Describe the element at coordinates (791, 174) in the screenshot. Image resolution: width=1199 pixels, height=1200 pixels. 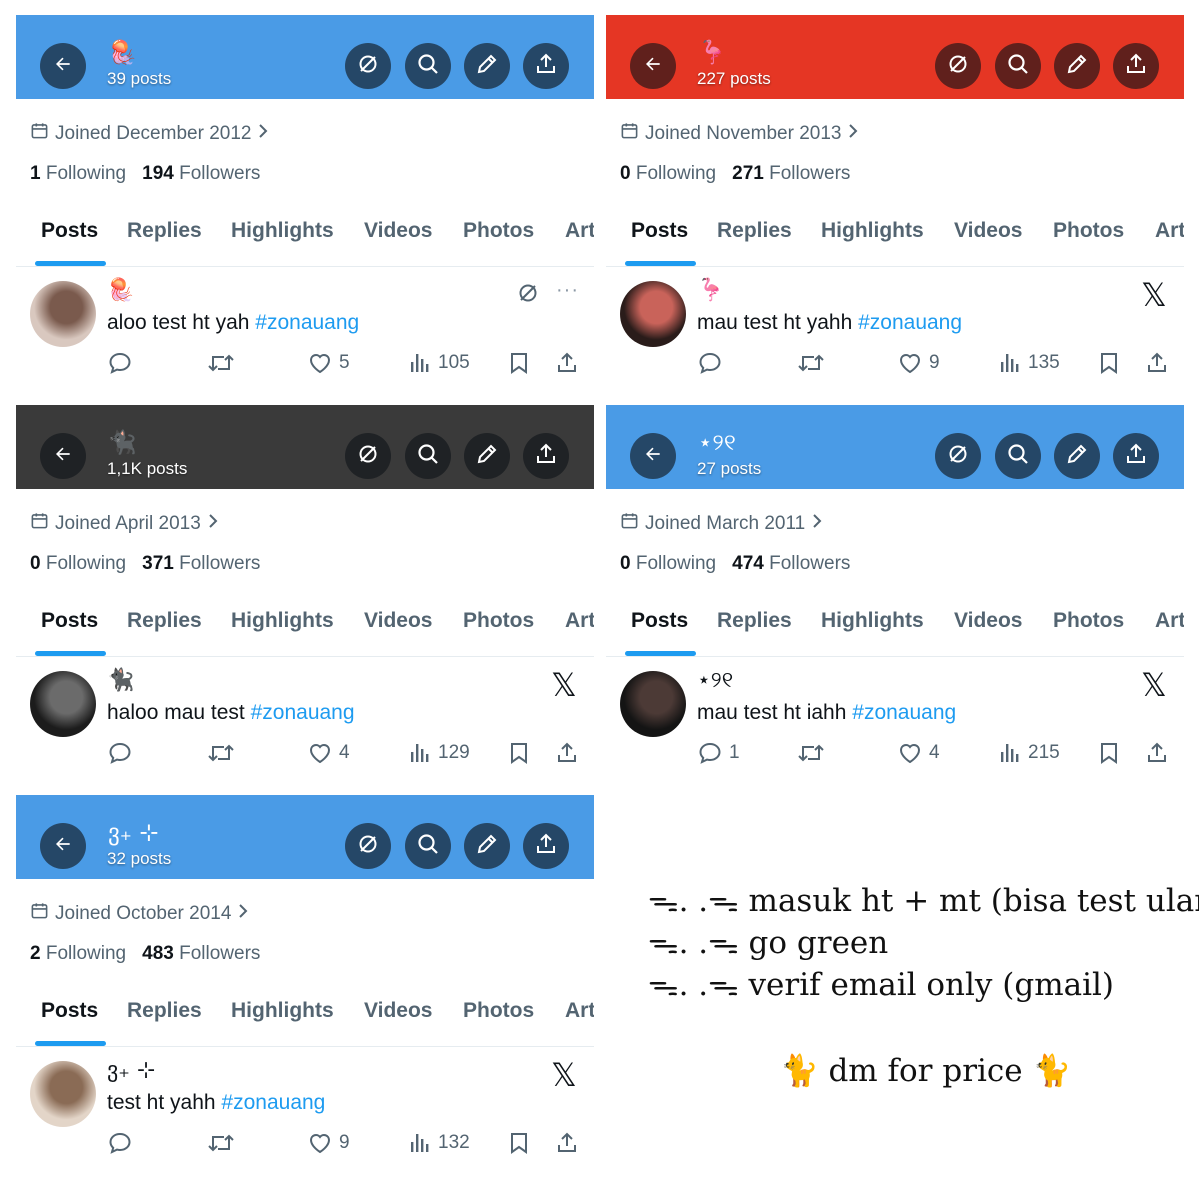
I see `followers-link: 271 Followers` at that location.